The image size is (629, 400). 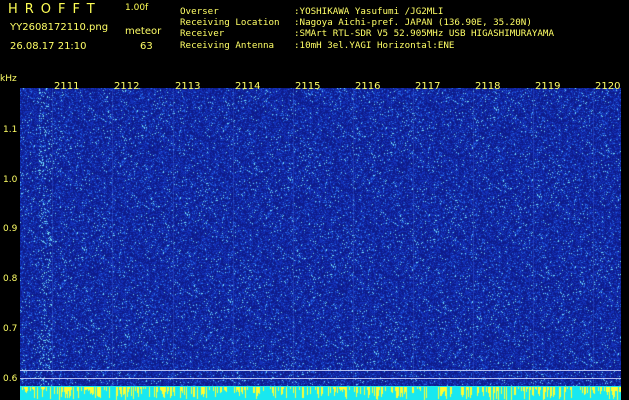 I want to click on y-tick-label: 1.1, so click(x=10, y=130).